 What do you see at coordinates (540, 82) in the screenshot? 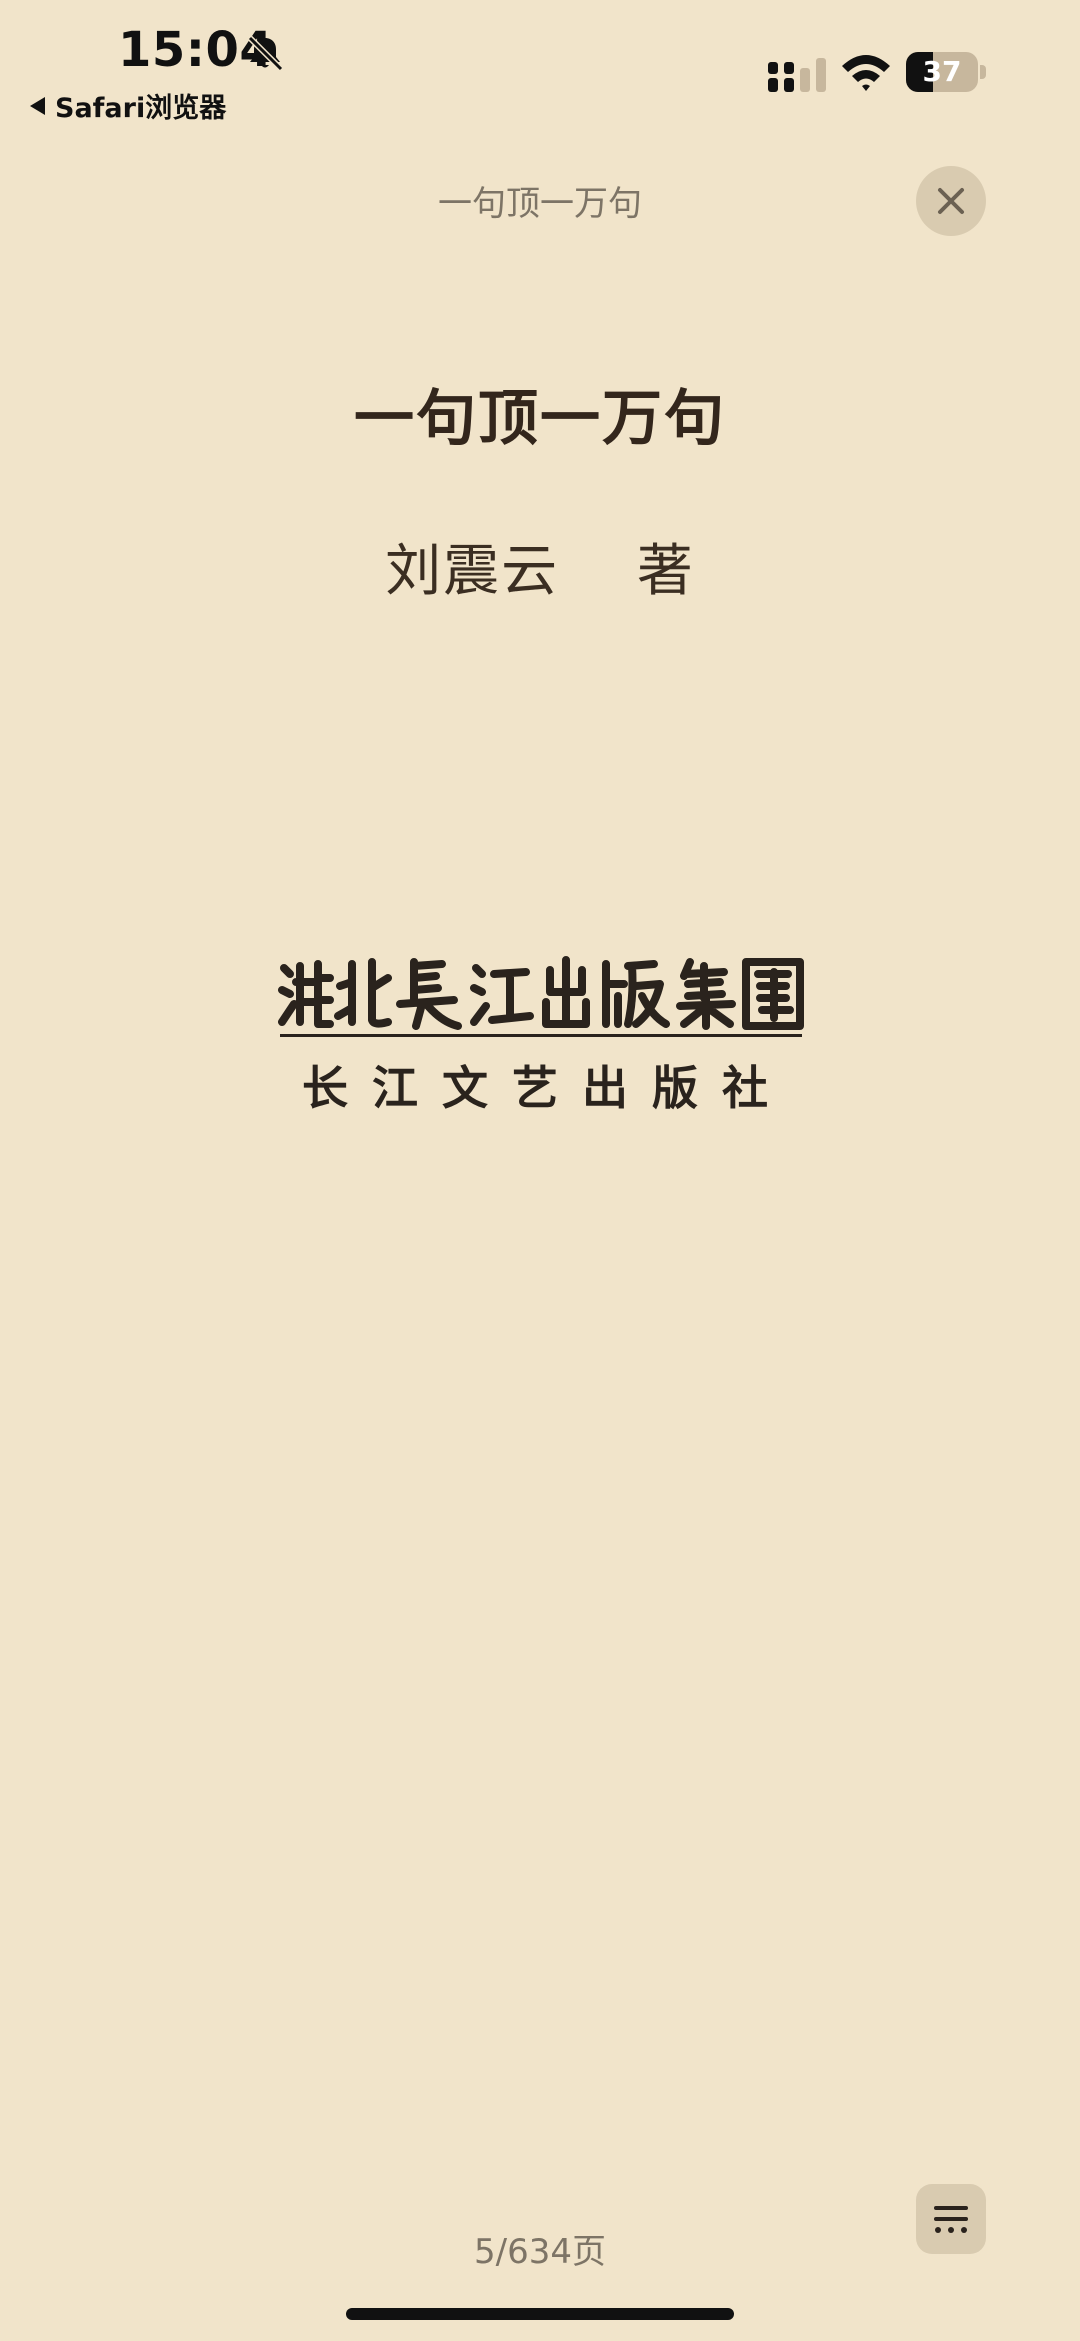
I see `status-bar: 15:04 Safari浏览器 37` at bounding box center [540, 82].